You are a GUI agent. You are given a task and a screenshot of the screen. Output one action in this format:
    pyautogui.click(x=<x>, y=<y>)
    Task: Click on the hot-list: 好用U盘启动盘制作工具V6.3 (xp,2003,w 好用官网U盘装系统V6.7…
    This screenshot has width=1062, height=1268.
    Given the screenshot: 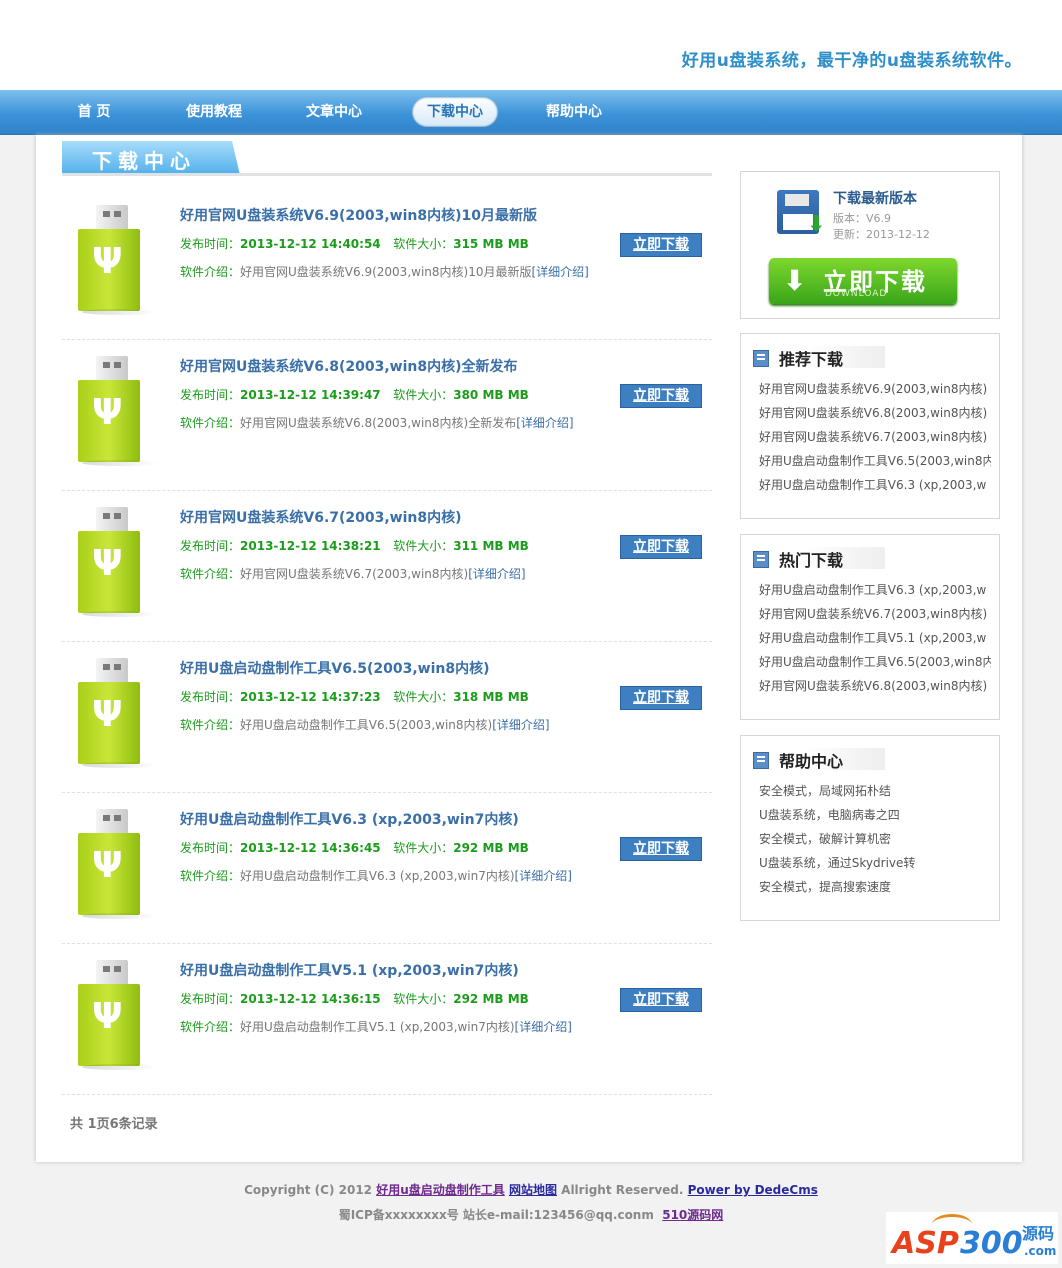 What is the action you would take?
    pyautogui.click(x=875, y=641)
    